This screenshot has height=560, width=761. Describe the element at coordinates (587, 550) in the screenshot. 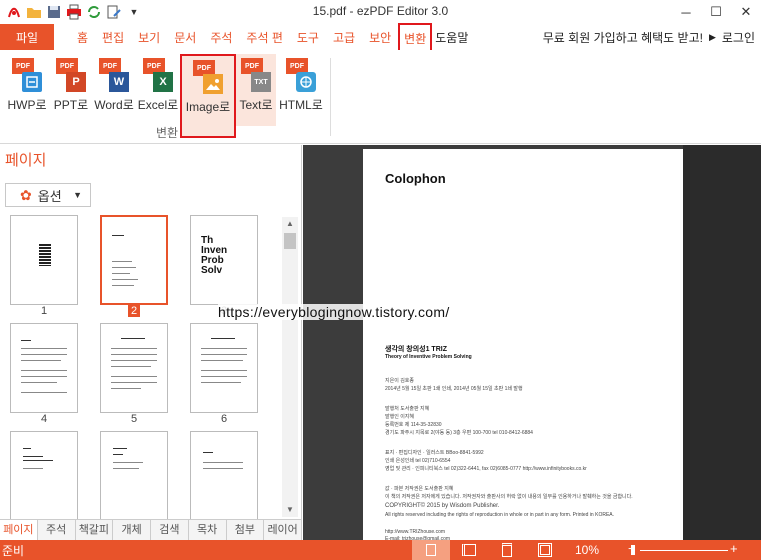

I see `zoom-level: 10%` at that location.